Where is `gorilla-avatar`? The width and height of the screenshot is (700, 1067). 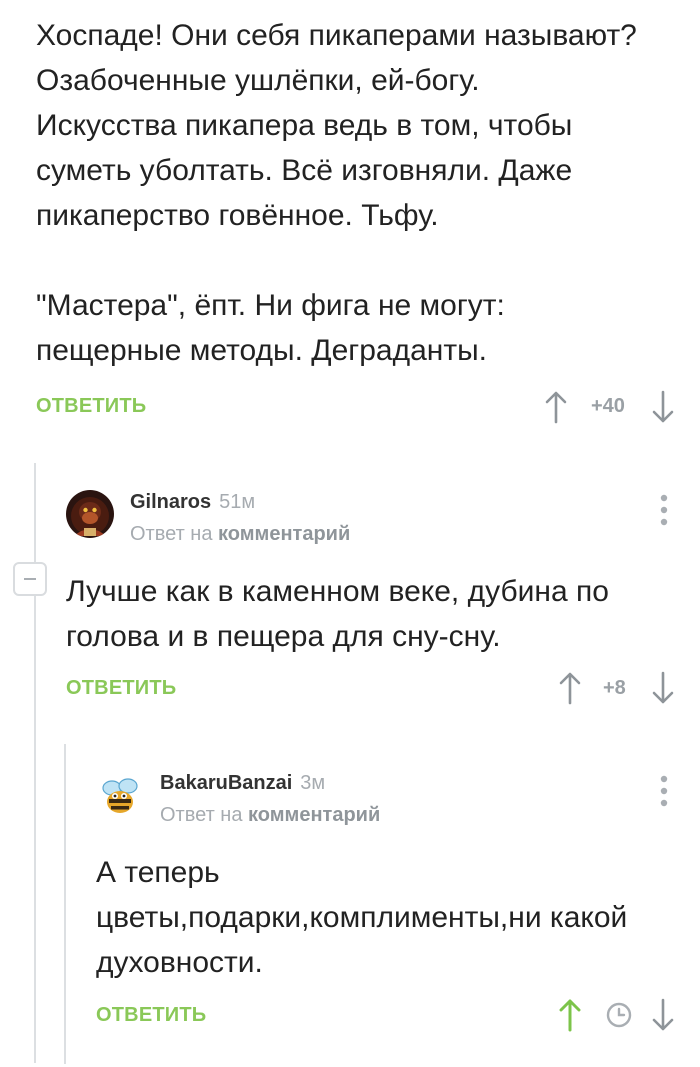
gorilla-avatar is located at coordinates (90, 514).